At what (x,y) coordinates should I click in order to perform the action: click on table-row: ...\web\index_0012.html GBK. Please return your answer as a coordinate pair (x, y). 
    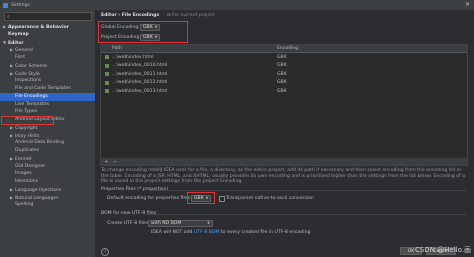
    Looking at the image, I should click on (284, 83).